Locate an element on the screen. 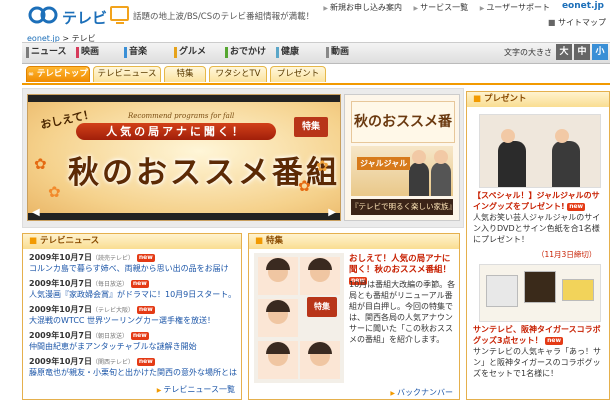 The width and height of the screenshot is (610, 400). present-photo-goods is located at coordinates (540, 293).